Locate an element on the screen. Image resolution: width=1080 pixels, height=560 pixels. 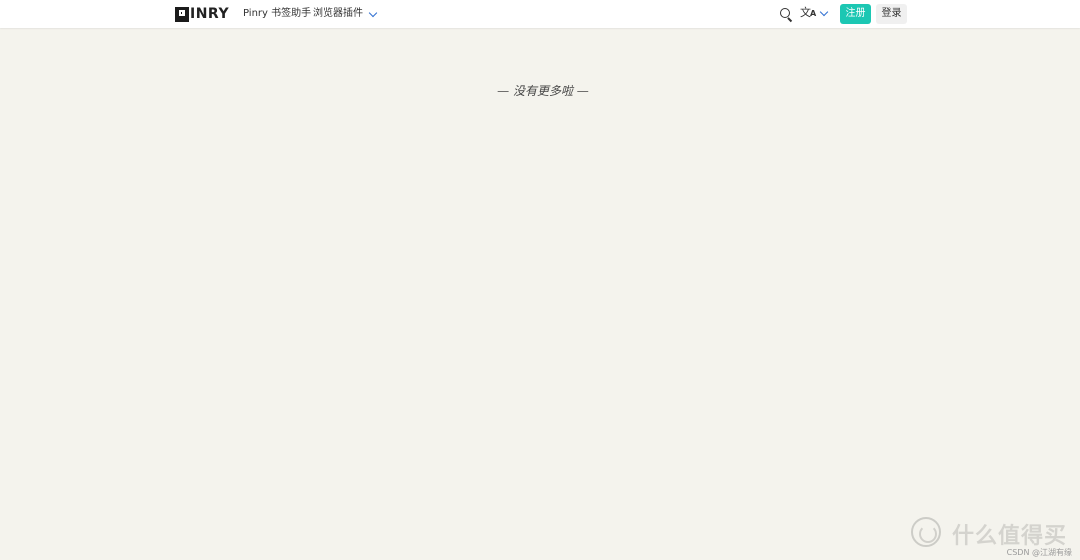
no-more-message: — 没有更多啦 — is located at coordinates (543, 91).